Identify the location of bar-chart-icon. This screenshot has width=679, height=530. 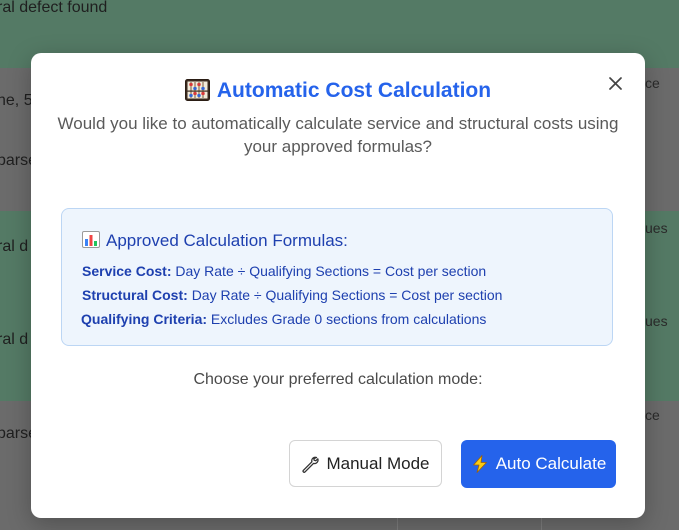
(91, 239).